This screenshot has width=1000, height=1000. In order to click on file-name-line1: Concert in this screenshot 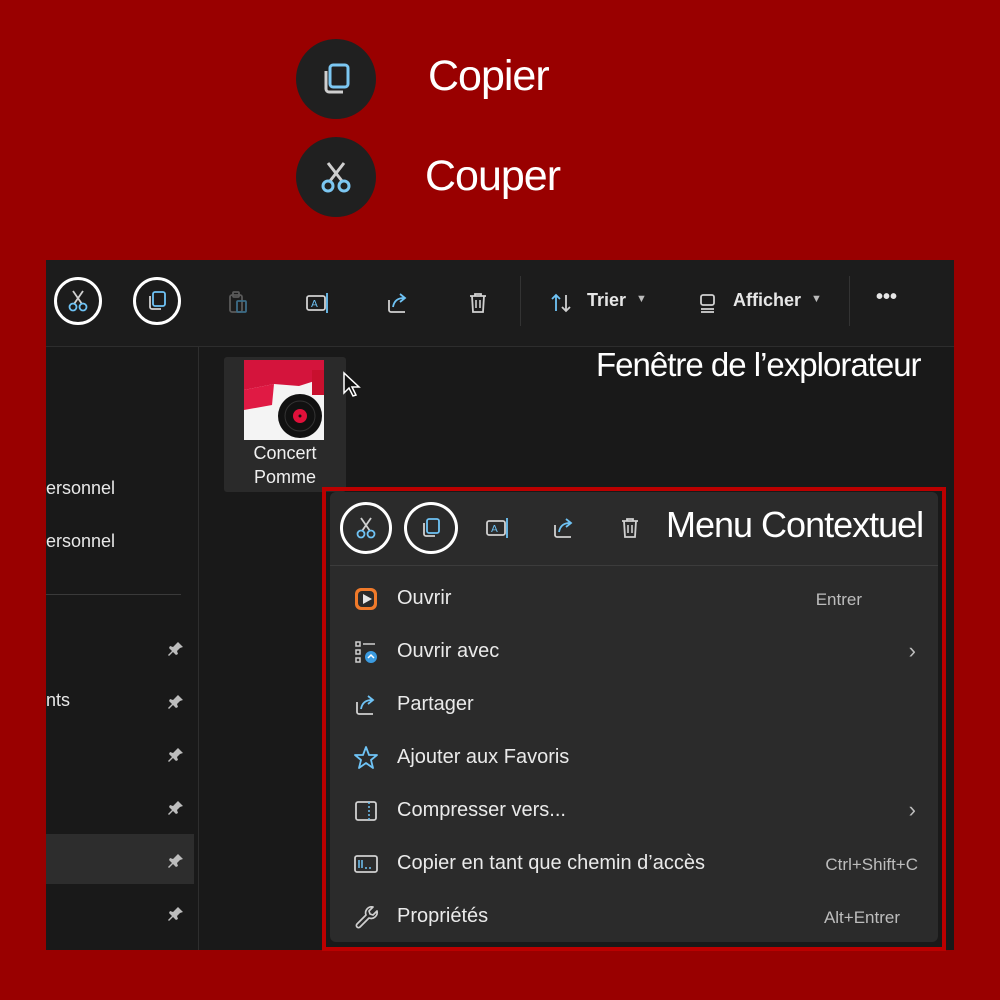, I will do `click(285, 453)`.